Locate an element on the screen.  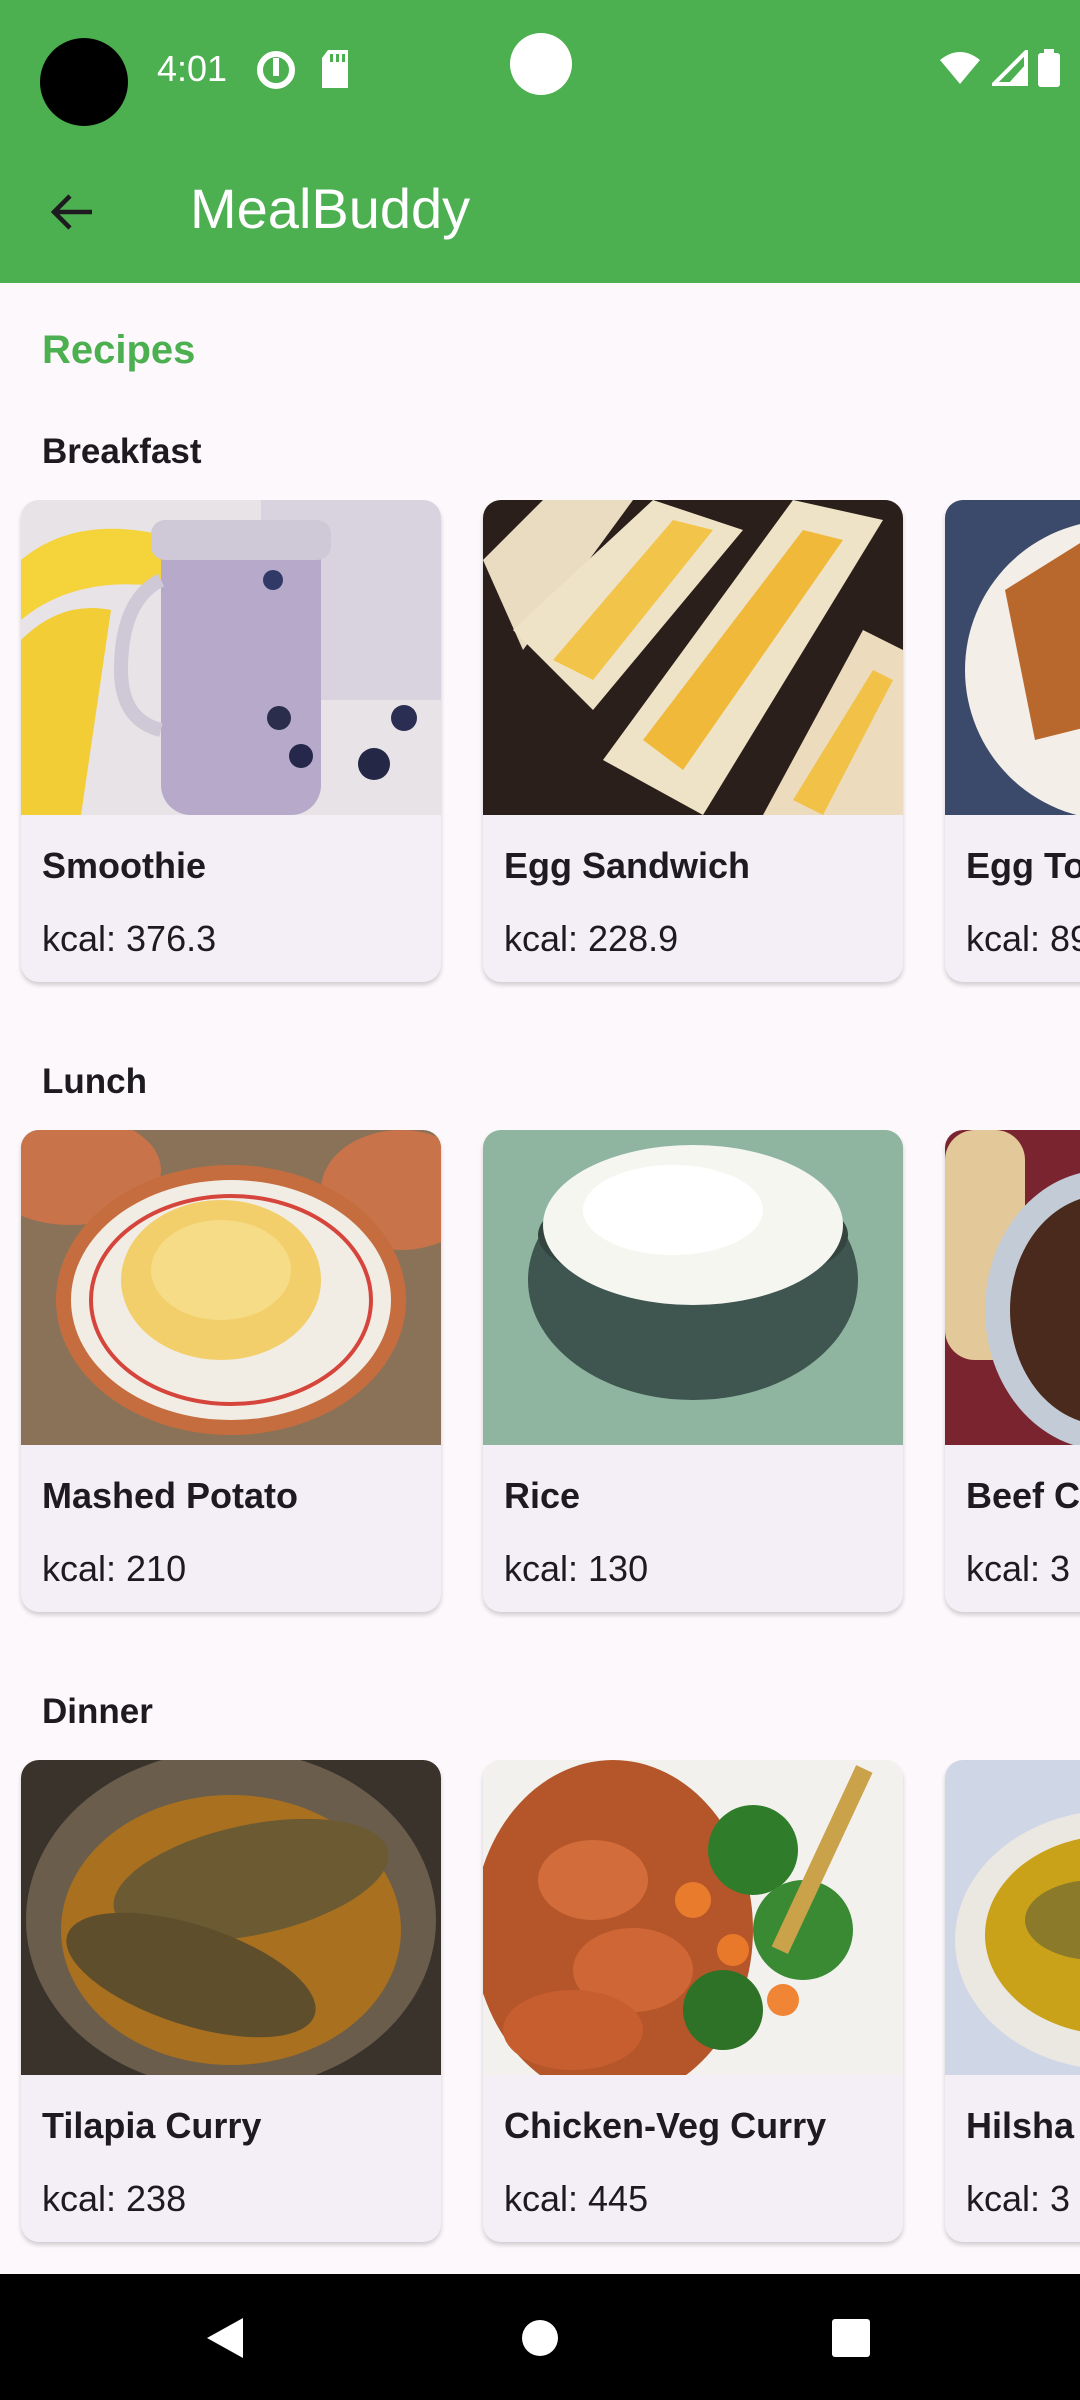
recipe-kcal: kcal: 130 is located at coordinates (576, 1568).